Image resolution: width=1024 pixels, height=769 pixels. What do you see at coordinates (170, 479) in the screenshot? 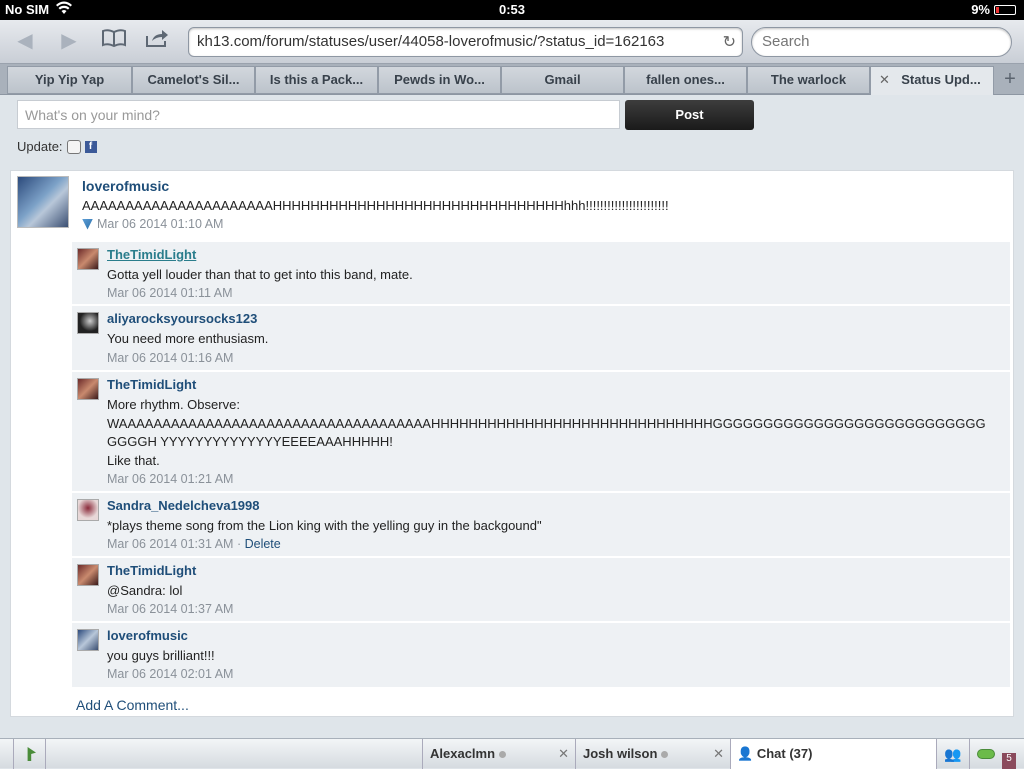
I see `comment-timestamp: Mar 06 2014 01:21 AM` at bounding box center [170, 479].